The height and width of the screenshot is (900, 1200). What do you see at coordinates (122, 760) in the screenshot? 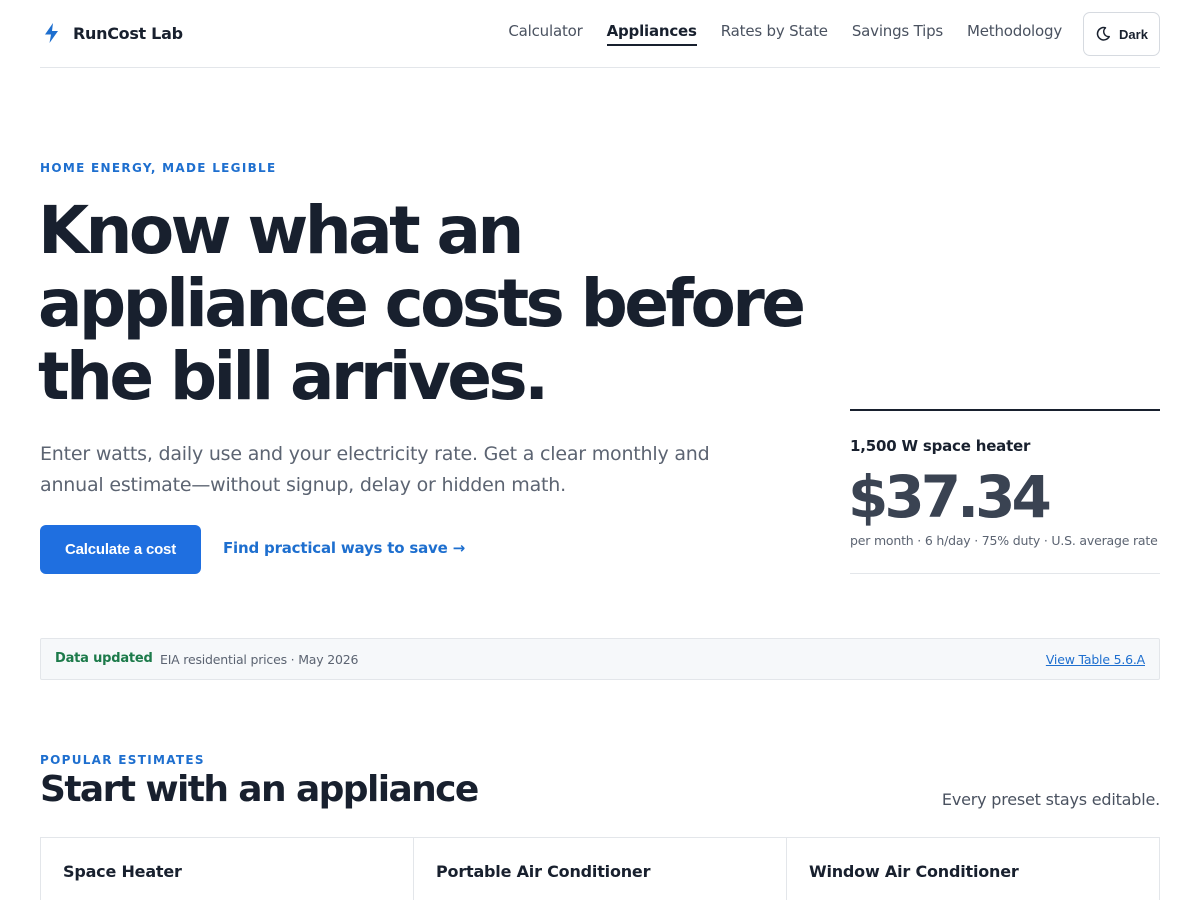
I see `popular-eyebrow: POPULAR ESTIMATES` at bounding box center [122, 760].